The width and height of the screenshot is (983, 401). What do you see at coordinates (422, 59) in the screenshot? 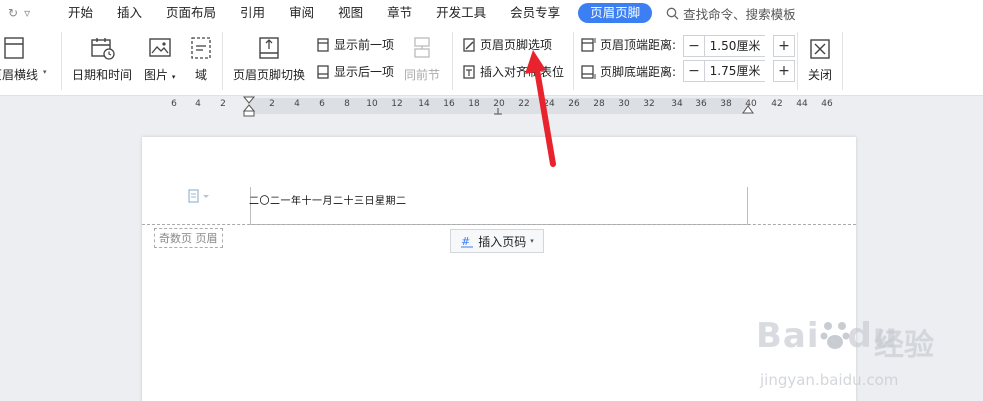
I see `same-as-previous-button: 同前节` at bounding box center [422, 59].